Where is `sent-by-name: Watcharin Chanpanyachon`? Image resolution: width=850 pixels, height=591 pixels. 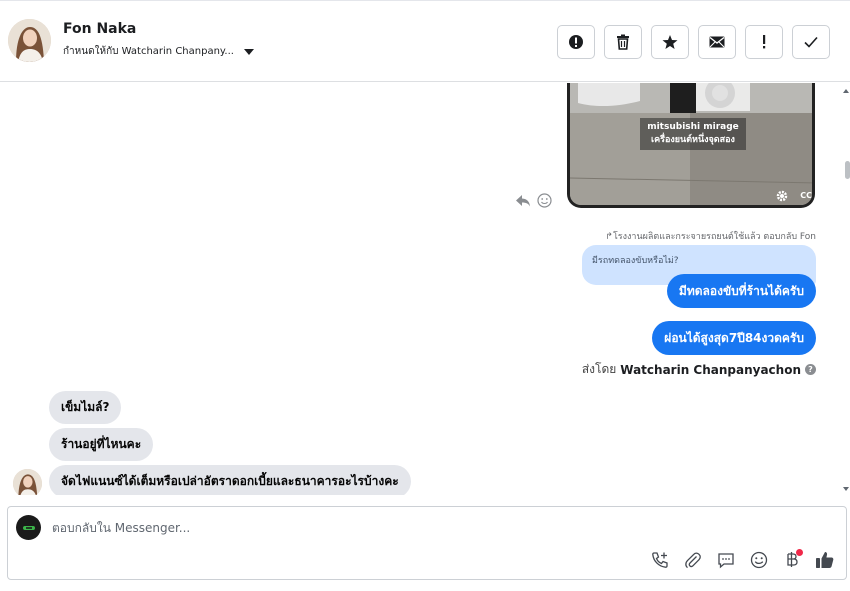 sent-by-name: Watcharin Chanpanyachon is located at coordinates (710, 369).